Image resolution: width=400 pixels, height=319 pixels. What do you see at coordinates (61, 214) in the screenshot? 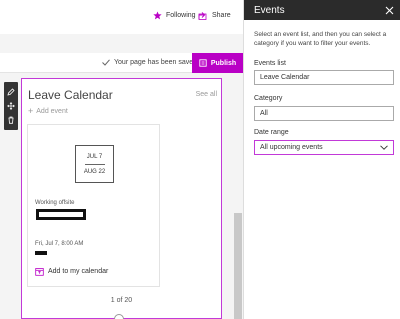
I see `redacted-title` at bounding box center [61, 214].